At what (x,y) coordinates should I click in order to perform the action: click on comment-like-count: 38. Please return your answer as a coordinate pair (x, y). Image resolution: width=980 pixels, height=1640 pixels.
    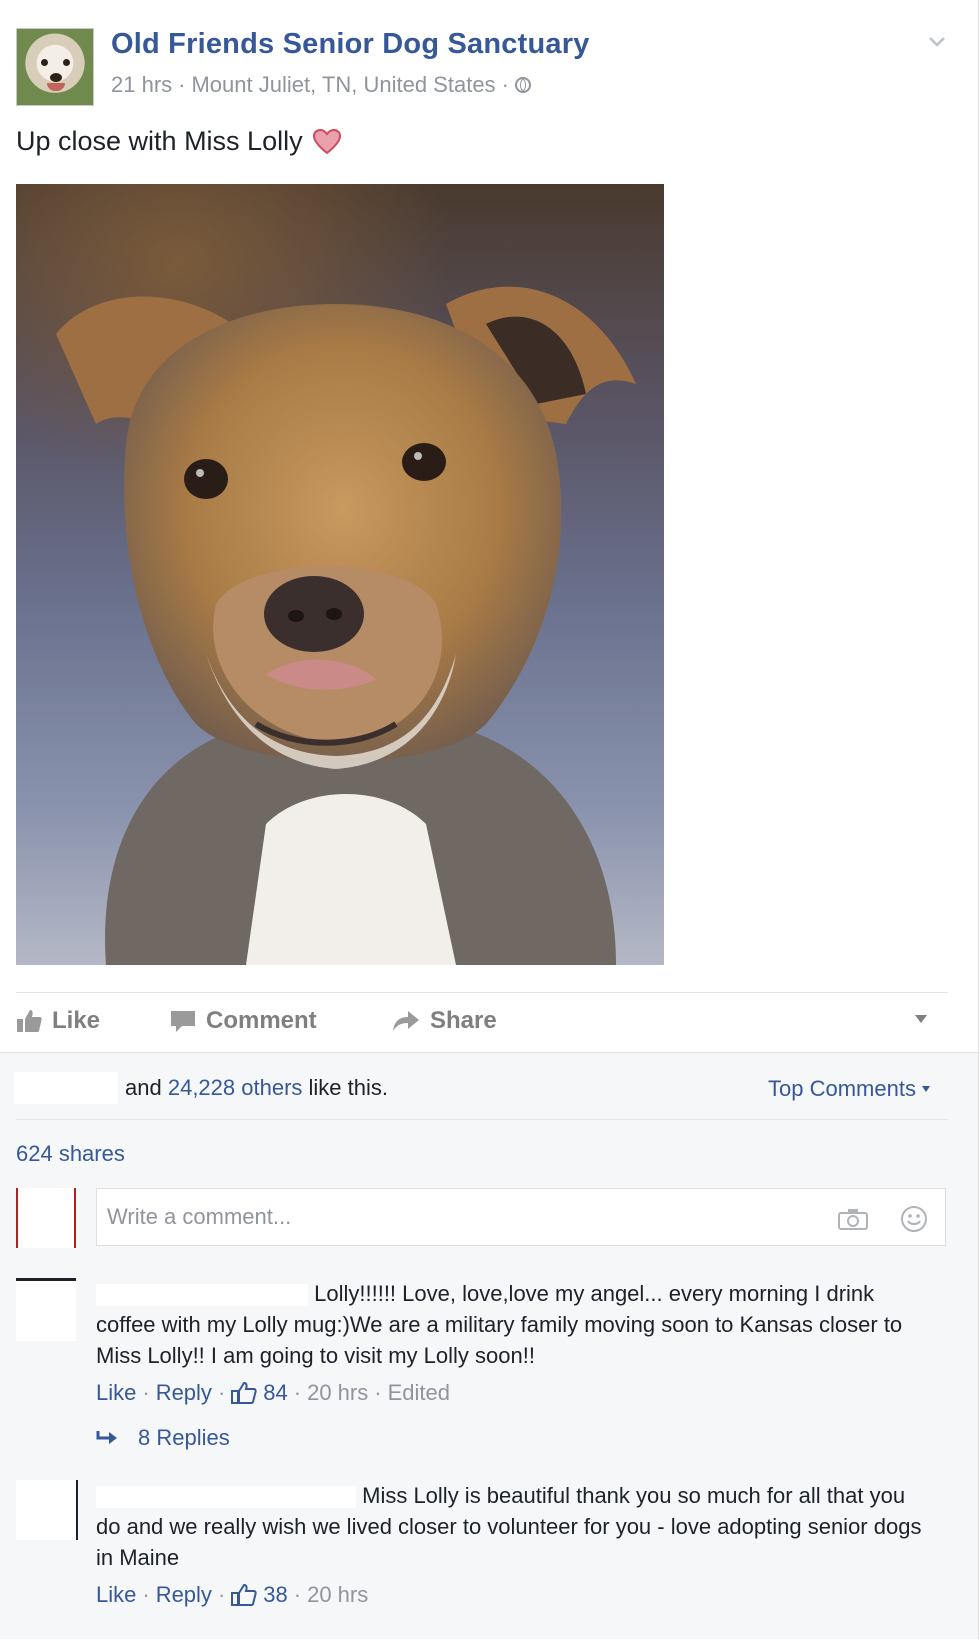
    Looking at the image, I should click on (275, 1595).